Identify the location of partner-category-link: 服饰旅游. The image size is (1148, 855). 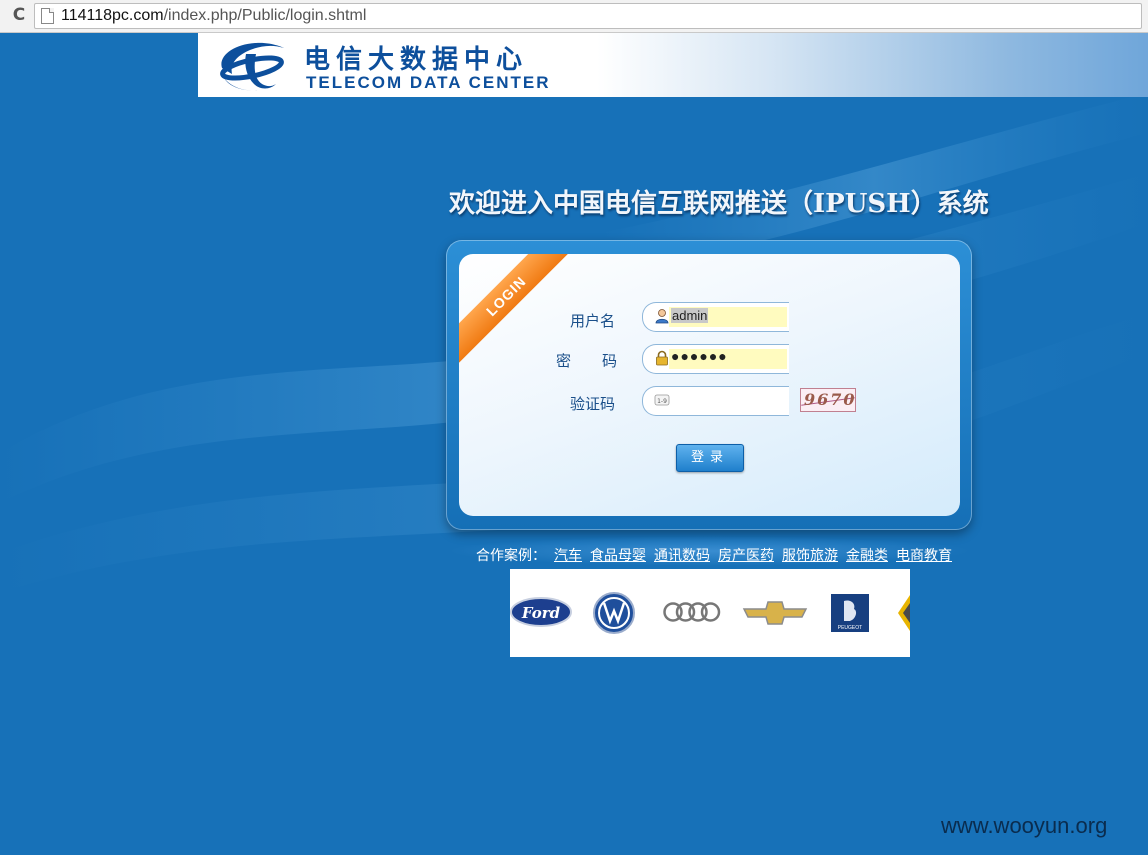
(810, 556).